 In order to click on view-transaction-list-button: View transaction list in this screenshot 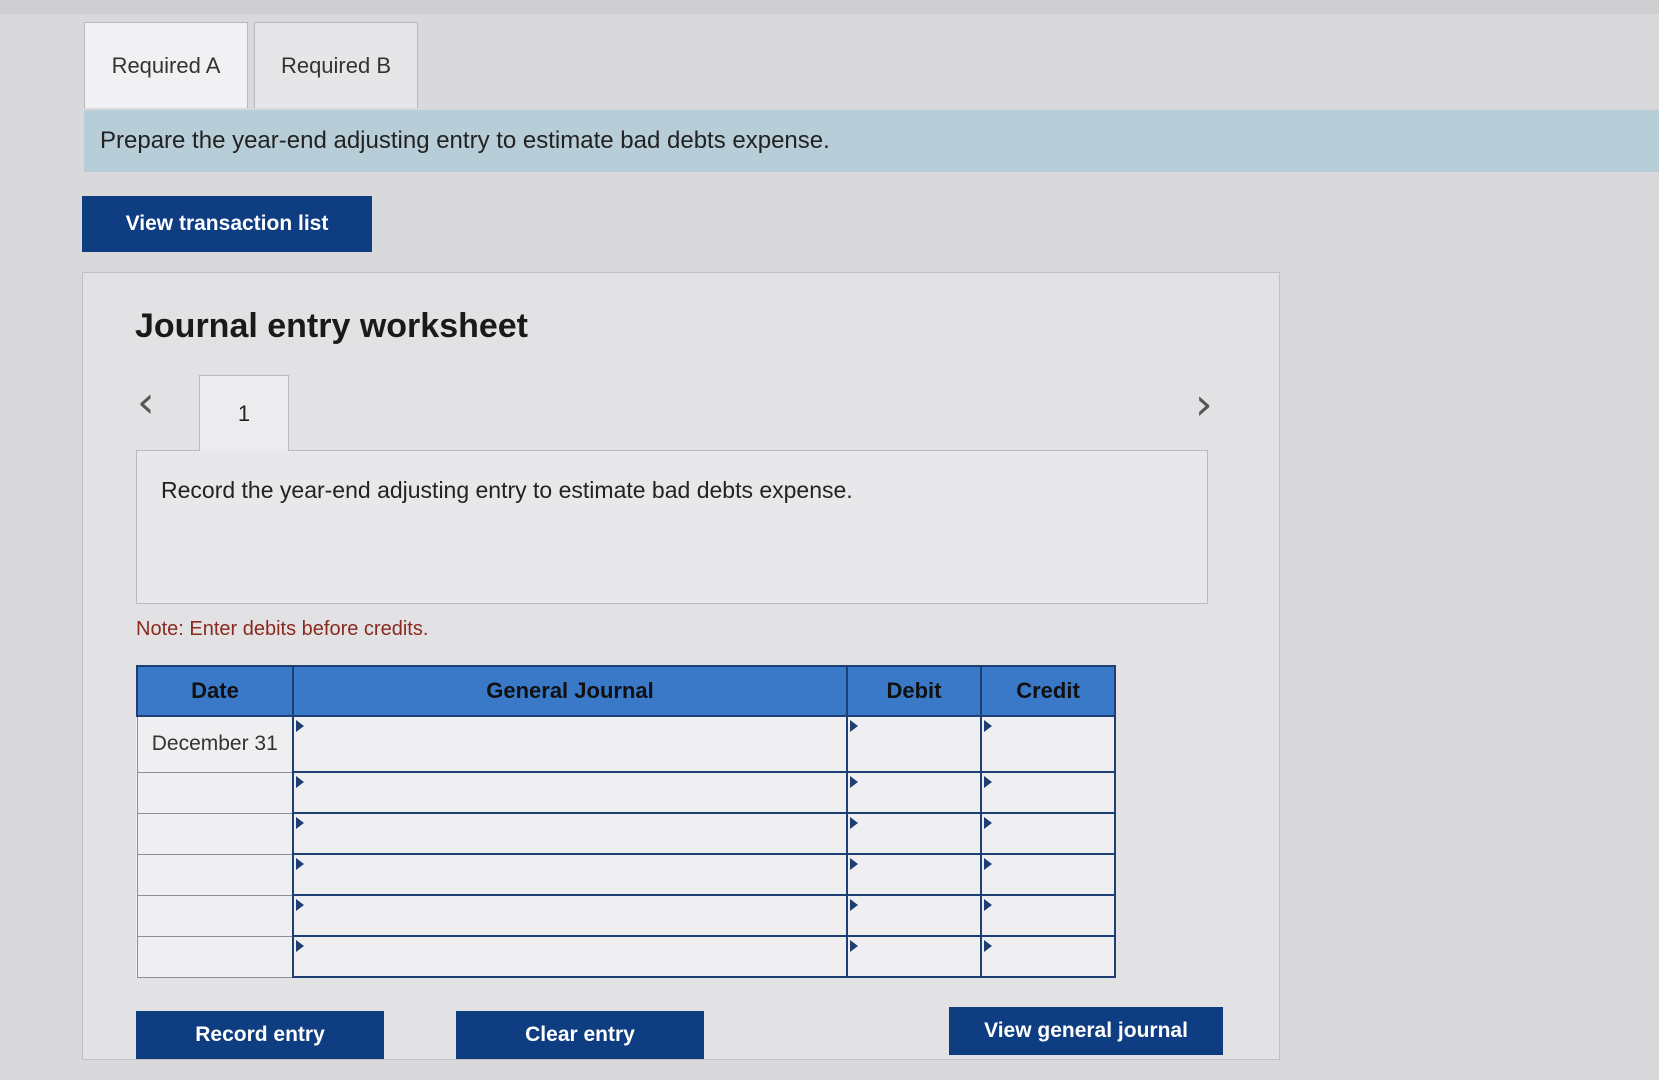, I will do `click(227, 224)`.